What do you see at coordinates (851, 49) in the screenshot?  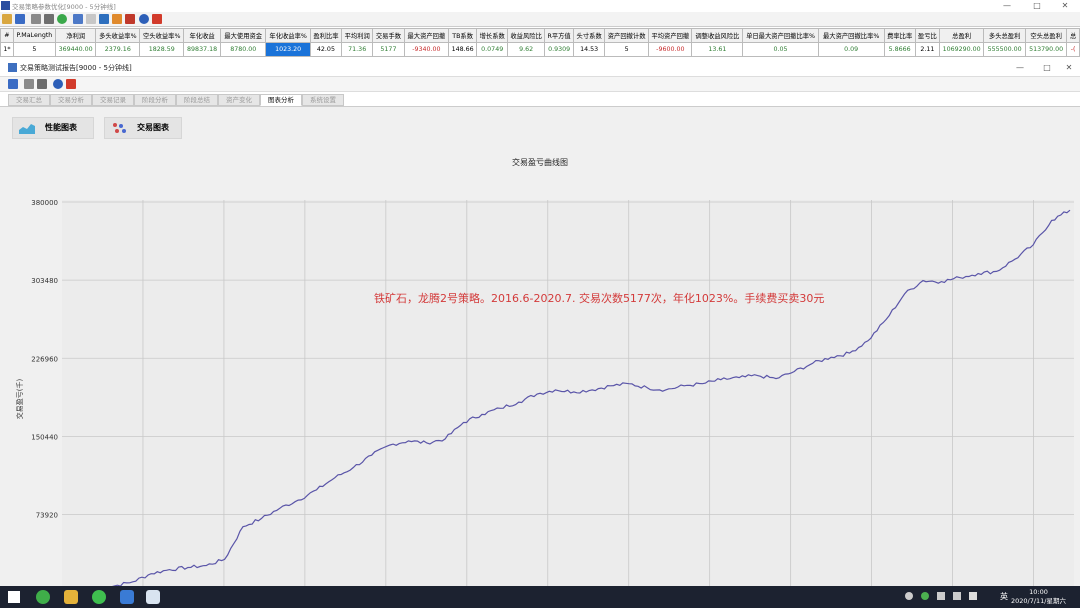 I see `table-cell: 0.09` at bounding box center [851, 49].